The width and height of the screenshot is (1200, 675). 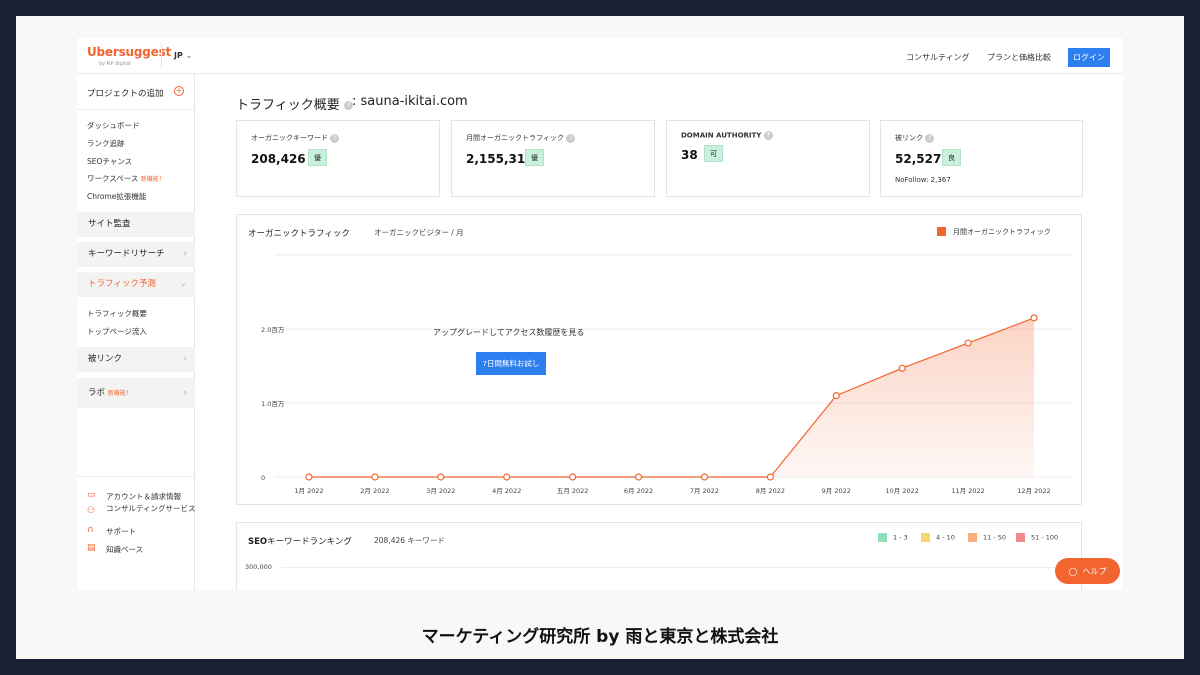 I want to click on sidebar-item-label: トラフィック予測, so click(x=122, y=284).